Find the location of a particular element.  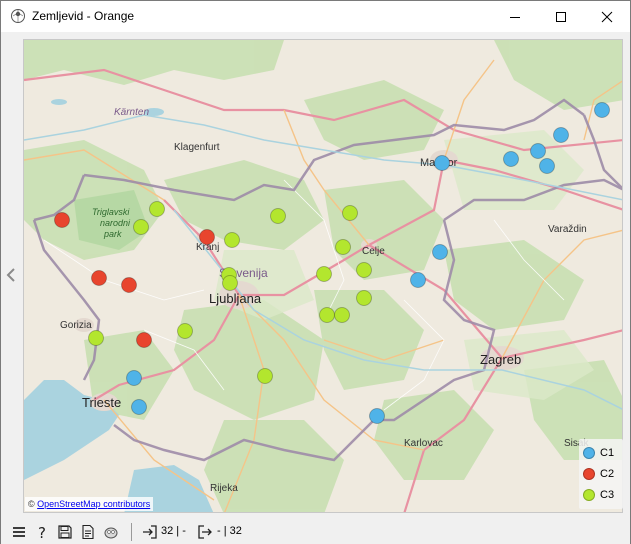

map-attribution: © OpenStreetMap contributors is located at coordinates (89, 504).